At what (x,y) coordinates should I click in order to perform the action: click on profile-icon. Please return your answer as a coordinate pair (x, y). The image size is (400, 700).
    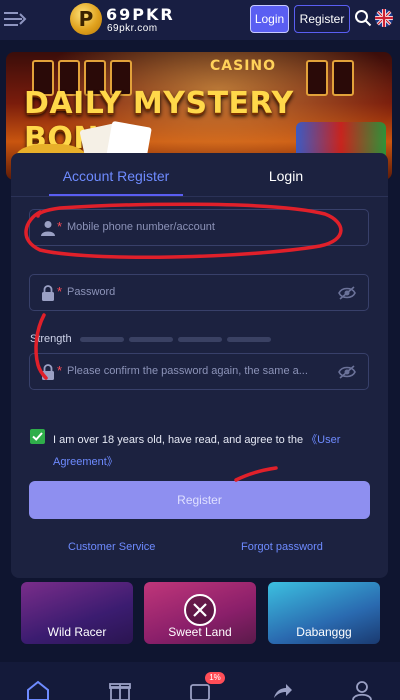
    Looking at the image, I should click on (362, 690).